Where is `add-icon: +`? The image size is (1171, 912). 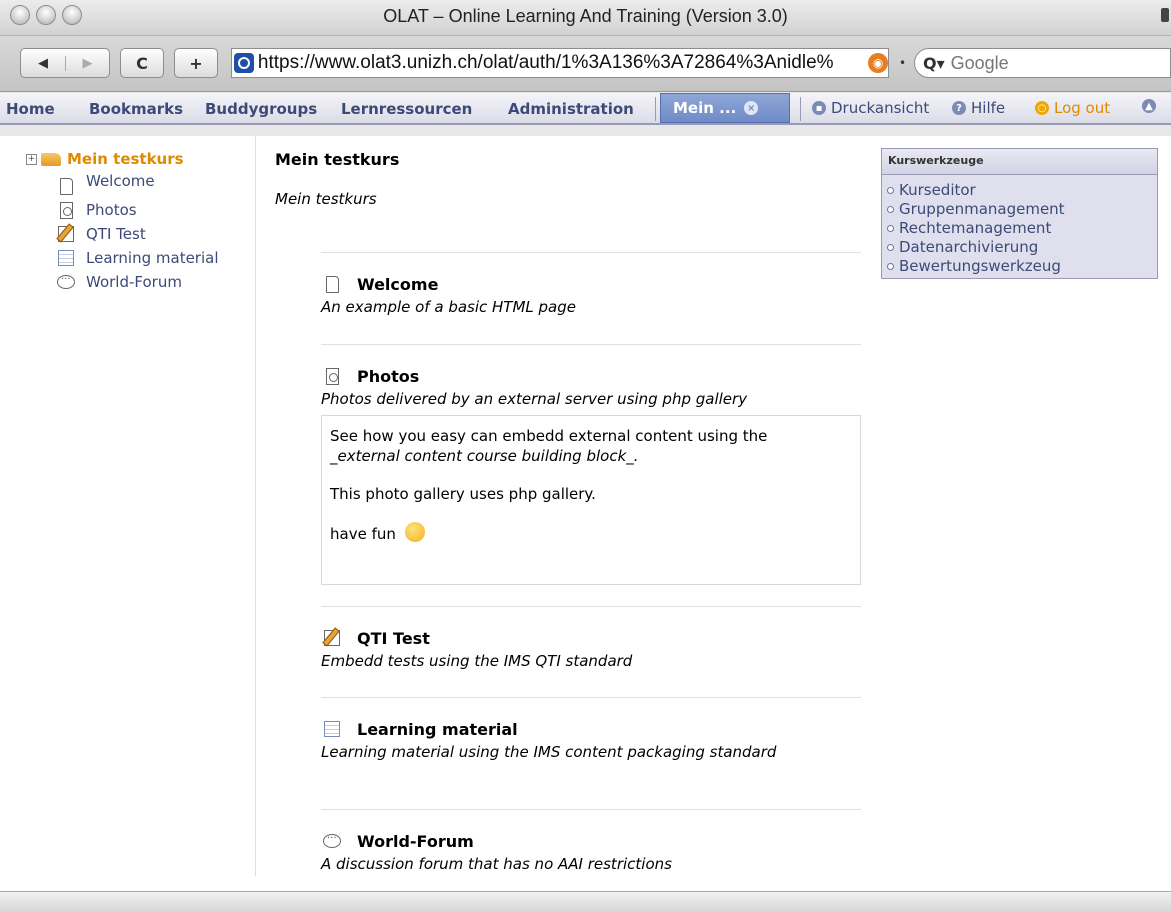 add-icon: + is located at coordinates (196, 63).